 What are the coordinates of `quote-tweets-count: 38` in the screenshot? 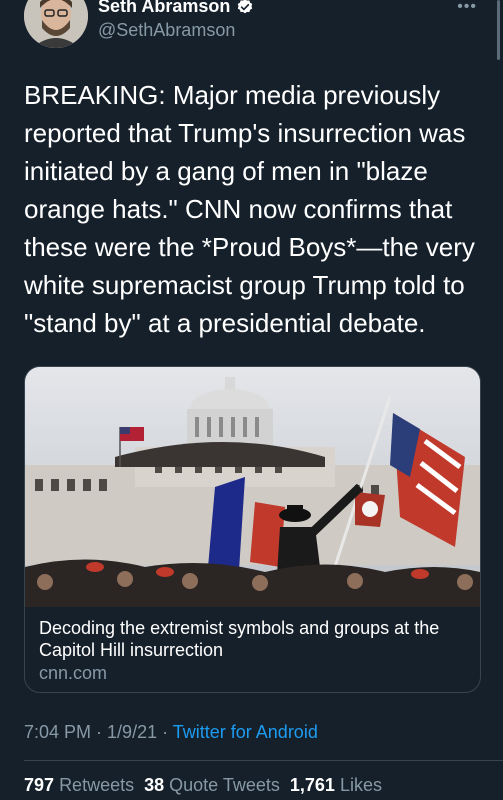 It's located at (154, 785).